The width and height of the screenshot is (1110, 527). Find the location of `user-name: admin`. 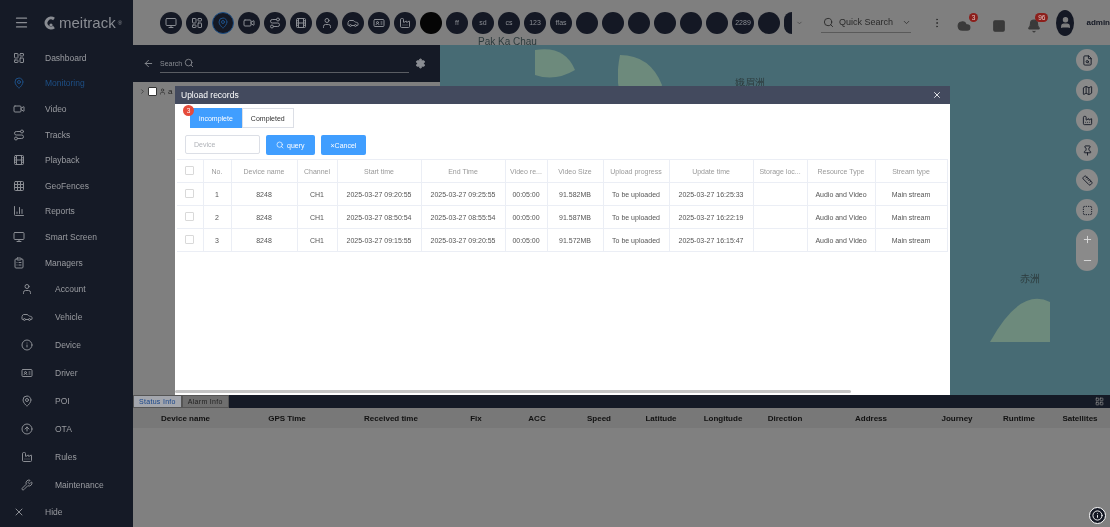

user-name: admin is located at coordinates (1098, 22).